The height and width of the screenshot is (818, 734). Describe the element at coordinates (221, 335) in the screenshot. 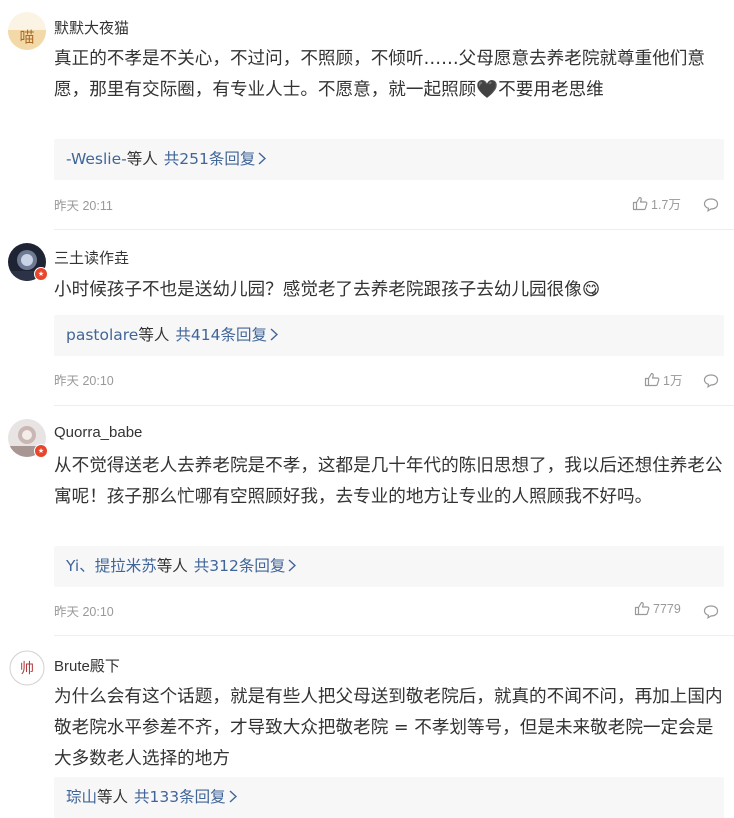

I see `reply-count-link: 共414条回复` at that location.